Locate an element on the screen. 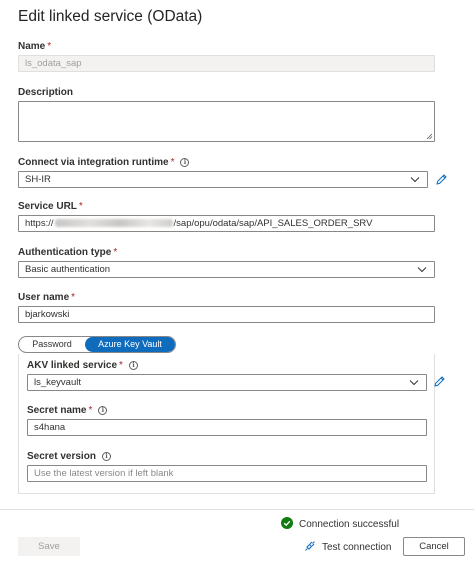 Image resolution: width=474 pixels, height=565 pixels. resize-grip-icon is located at coordinates (429, 136).